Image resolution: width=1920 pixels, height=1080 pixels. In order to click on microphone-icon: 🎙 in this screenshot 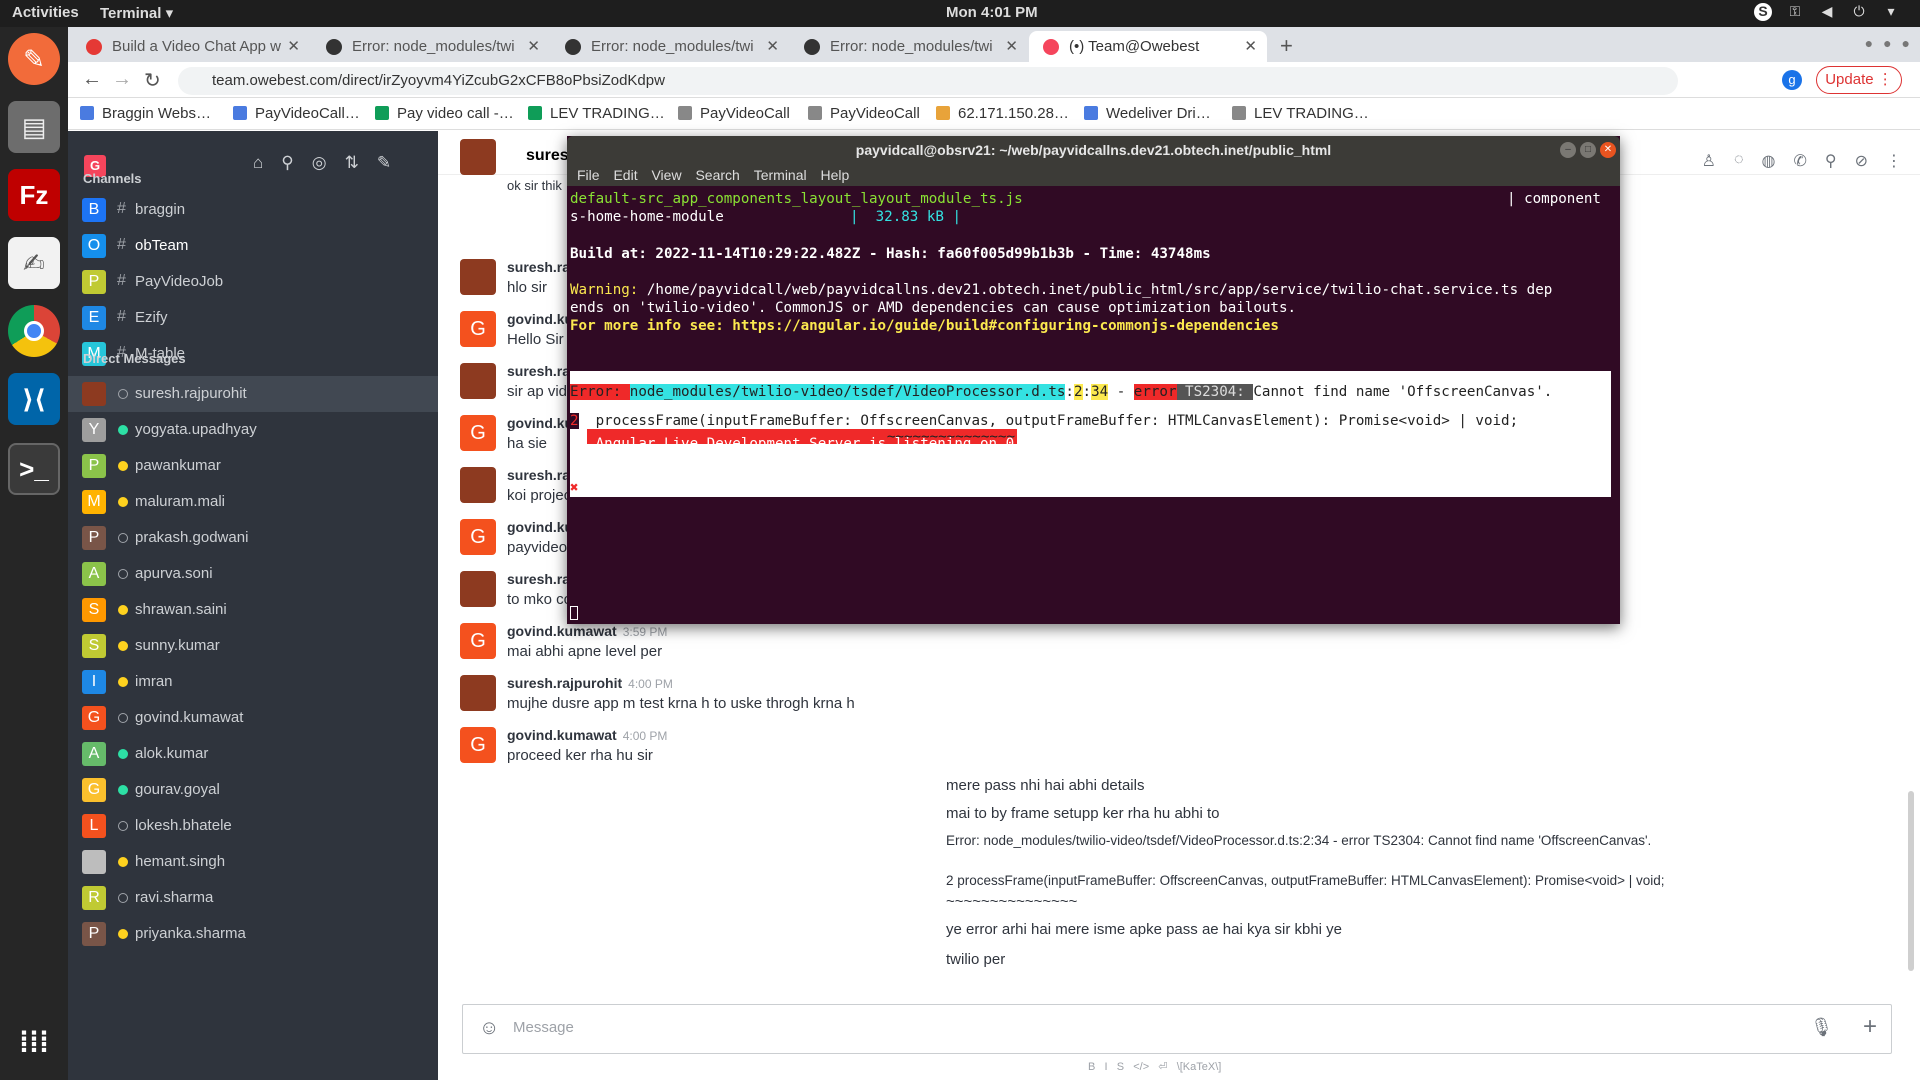, I will do `click(1821, 1027)`.